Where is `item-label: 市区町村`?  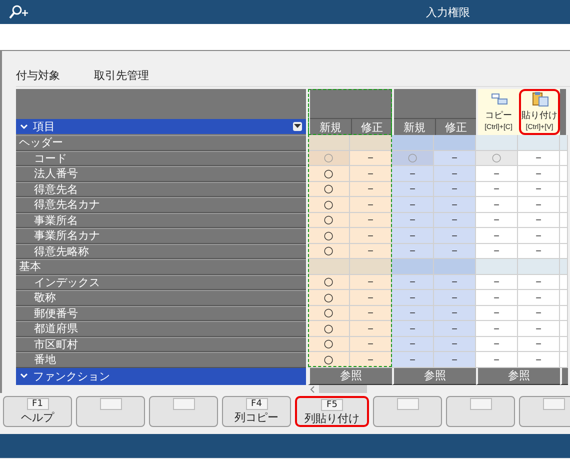
item-label: 市区町村 is located at coordinates (161, 344).